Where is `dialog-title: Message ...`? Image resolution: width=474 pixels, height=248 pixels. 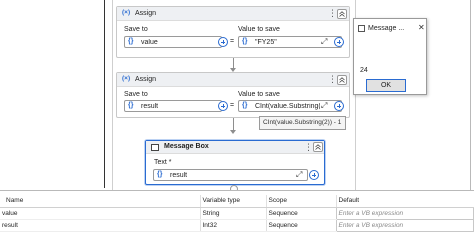 dialog-title: Message ... is located at coordinates (386, 28).